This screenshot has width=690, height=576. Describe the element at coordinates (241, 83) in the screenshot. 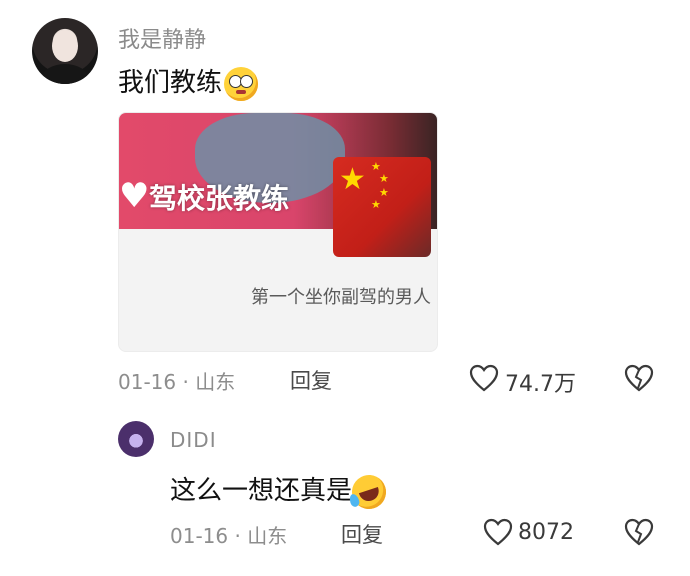

I see `flushed-face-icon` at that location.